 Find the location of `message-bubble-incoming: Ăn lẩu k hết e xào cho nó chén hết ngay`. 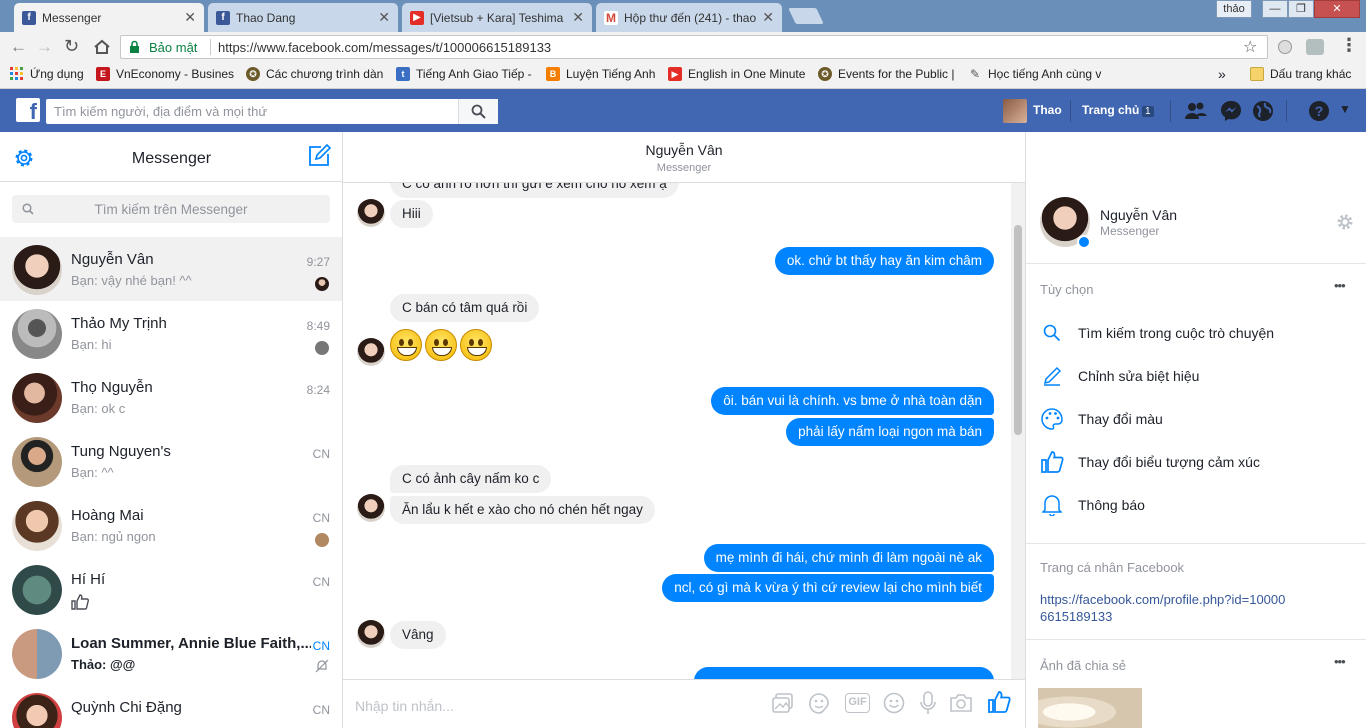

message-bubble-incoming: Ăn lẩu k hết e xào cho nó chén hết ngay is located at coordinates (522, 510).